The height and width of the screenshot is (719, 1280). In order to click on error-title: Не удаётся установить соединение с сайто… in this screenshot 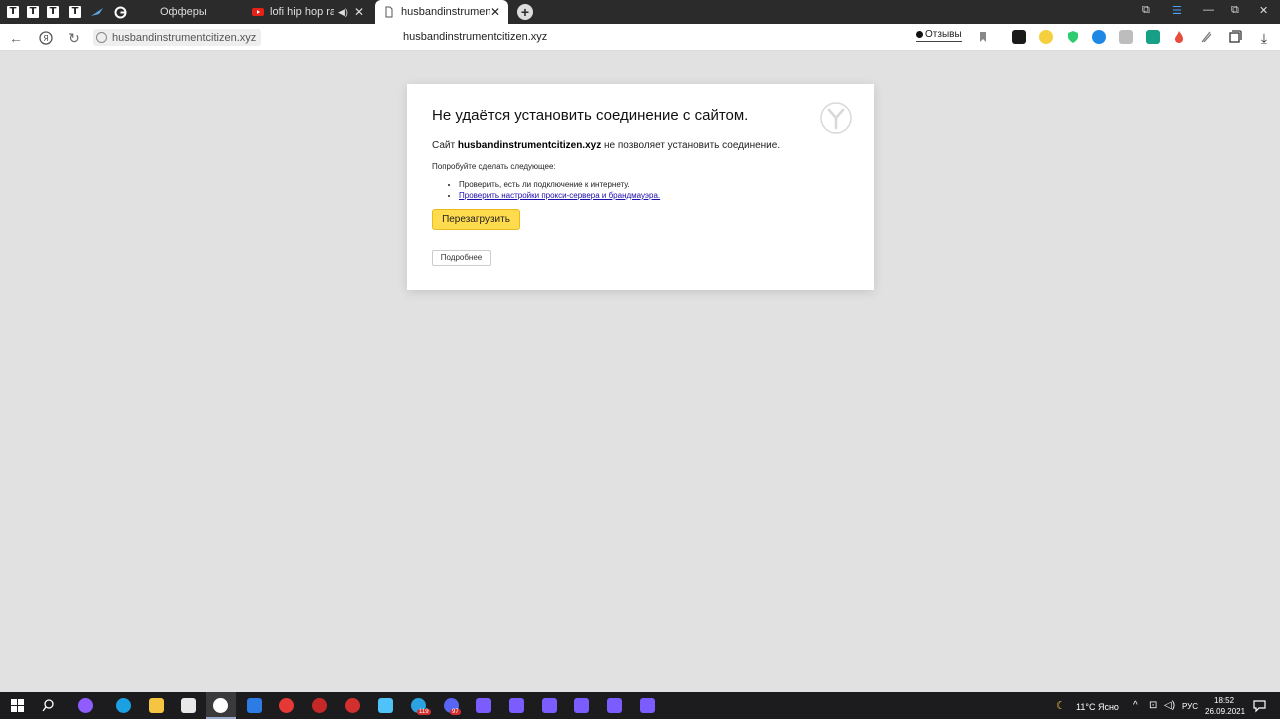, I will do `click(590, 115)`.